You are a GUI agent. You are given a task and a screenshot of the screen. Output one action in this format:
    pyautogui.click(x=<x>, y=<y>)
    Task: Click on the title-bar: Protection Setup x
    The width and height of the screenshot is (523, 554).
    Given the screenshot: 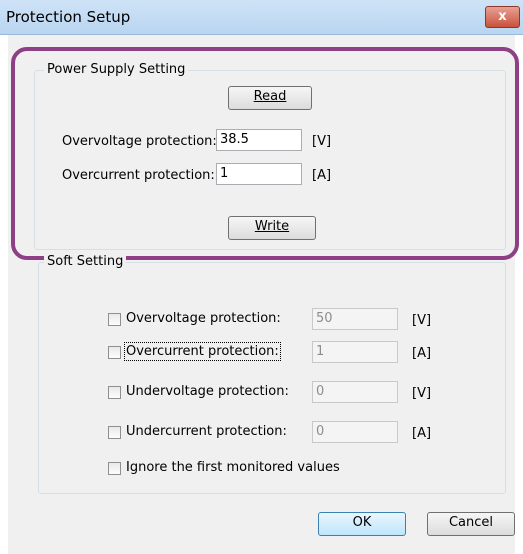 What is the action you would take?
    pyautogui.click(x=261, y=17)
    